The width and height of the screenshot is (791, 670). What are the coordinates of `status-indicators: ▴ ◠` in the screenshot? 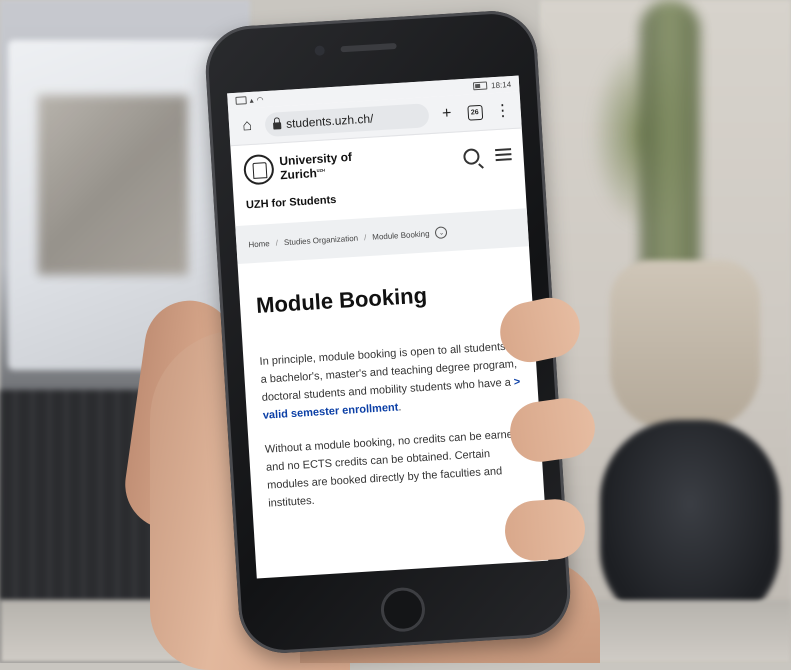 It's located at (249, 100).